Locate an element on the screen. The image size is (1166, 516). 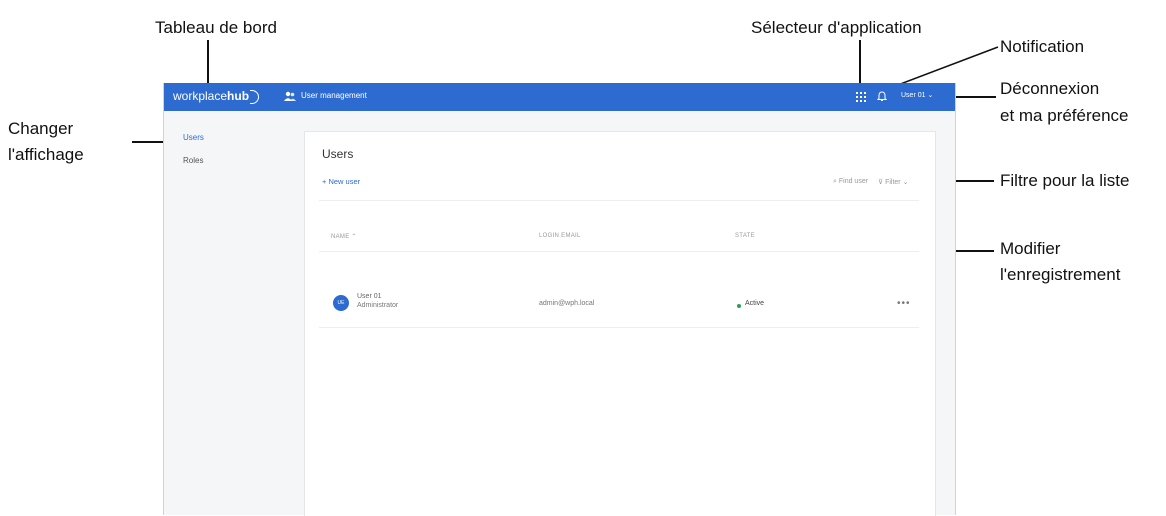
logo-bracket-icon is located at coordinates (255, 96).